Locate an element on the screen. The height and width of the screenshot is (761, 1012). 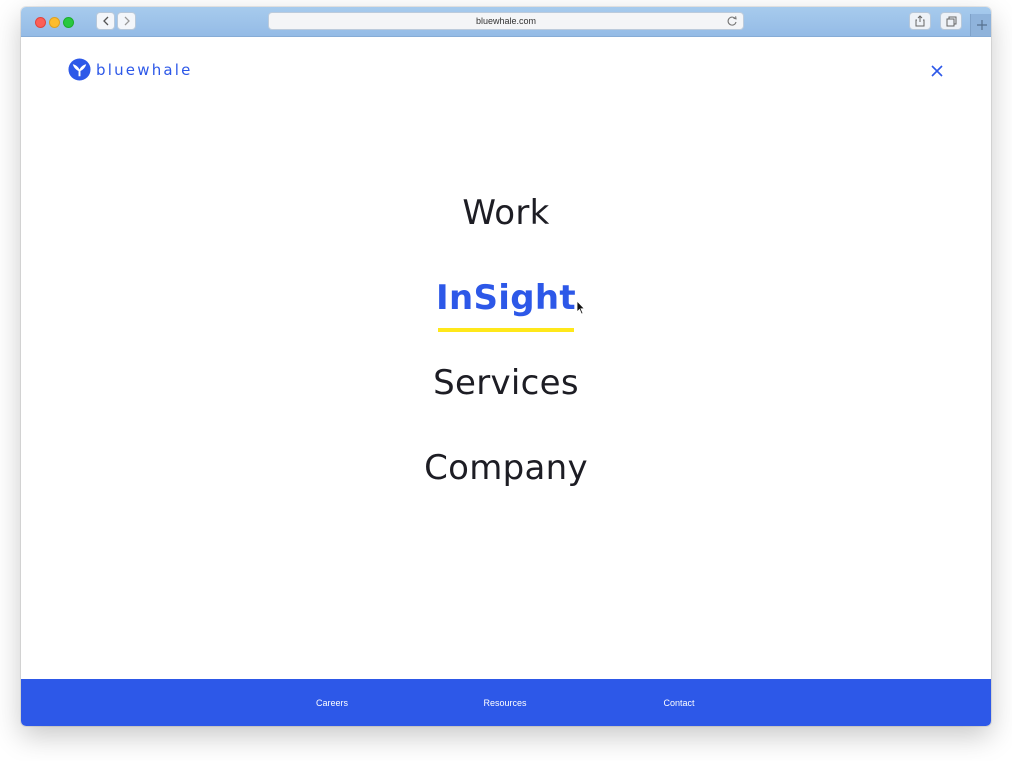
close-icon is located at coordinates (937, 71).